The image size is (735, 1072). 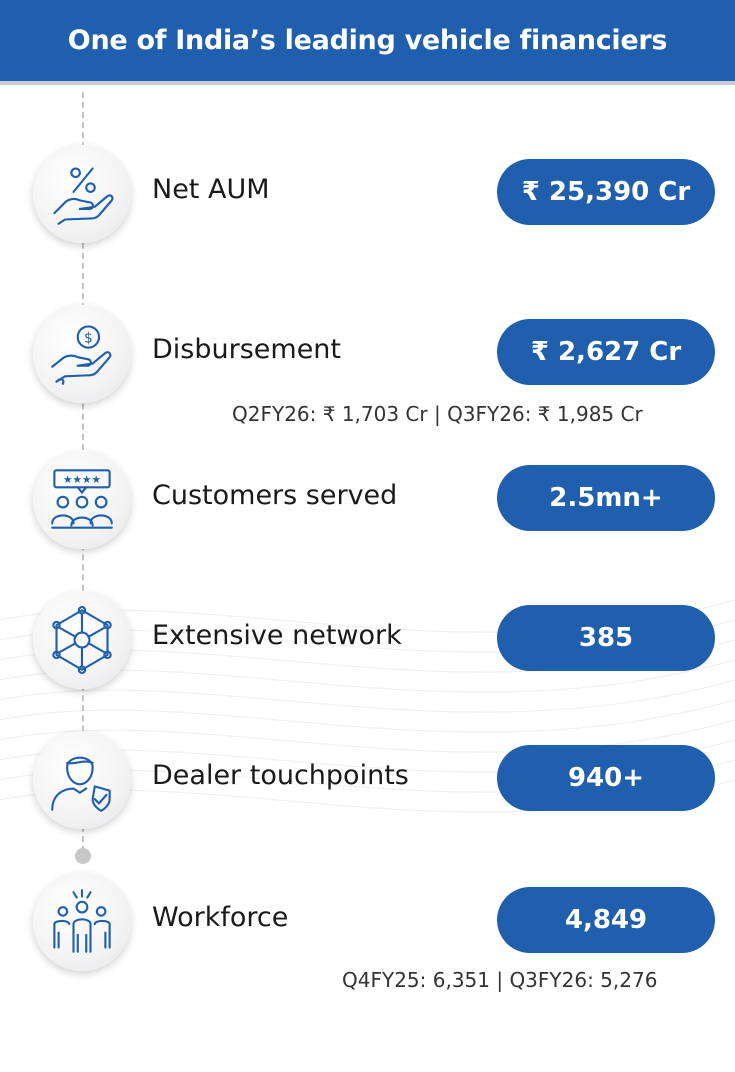 I want to click on workforce-icon, so click(x=82, y=922).